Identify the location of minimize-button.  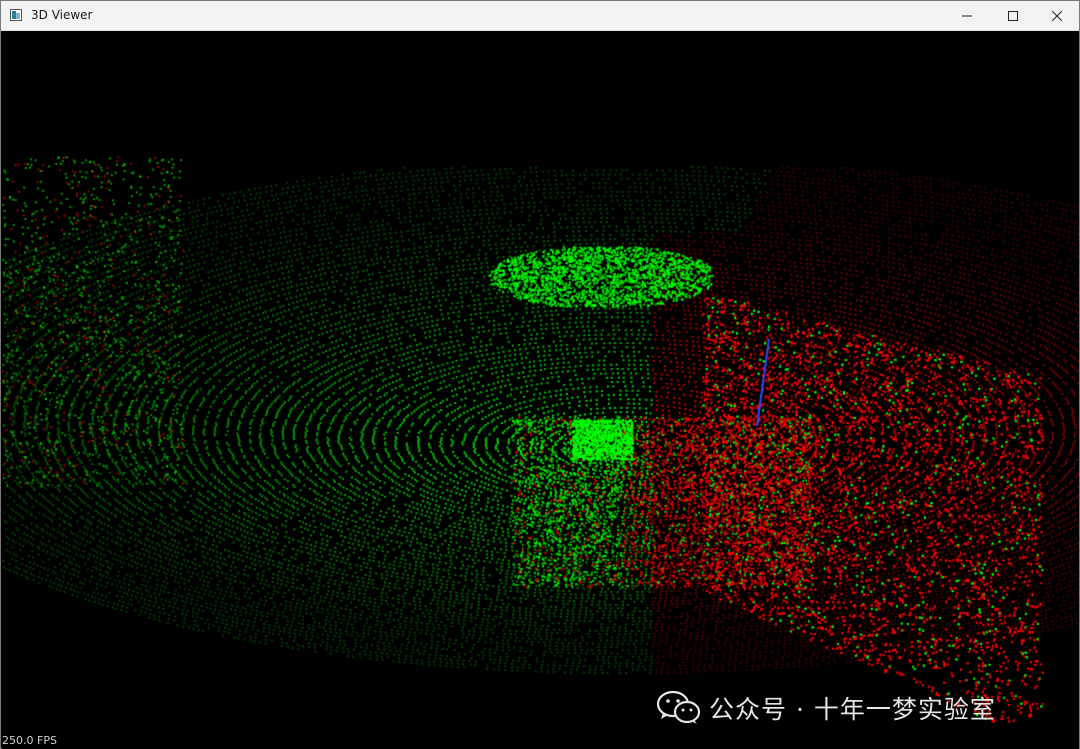
(967, 15).